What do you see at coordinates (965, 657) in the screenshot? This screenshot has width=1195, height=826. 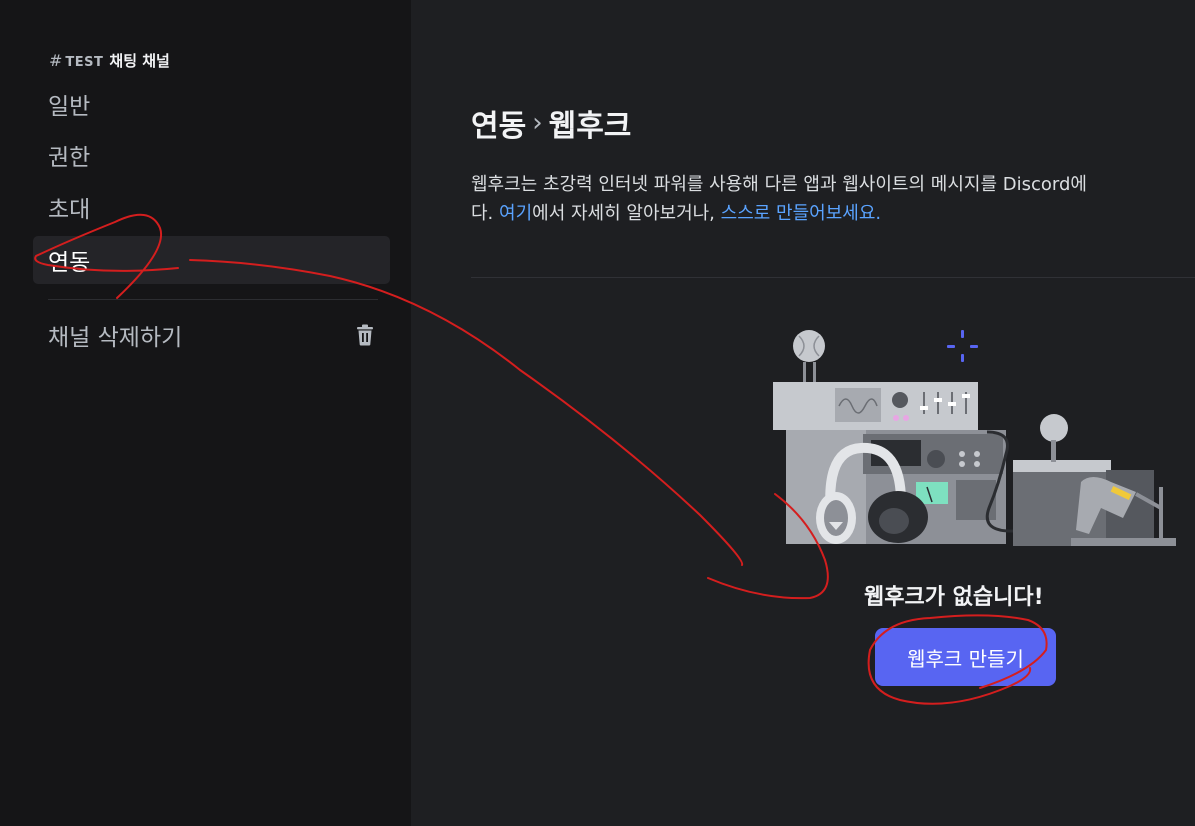 I see `create-webhook-button: 웹후크 만들기` at bounding box center [965, 657].